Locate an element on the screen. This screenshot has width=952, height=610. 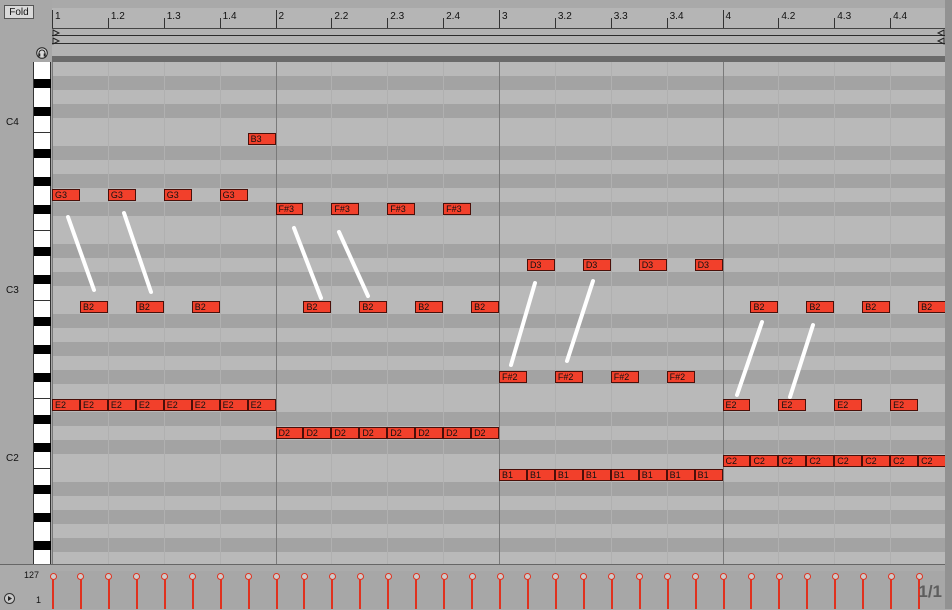
loop-start-marker-icon is located at coordinates (56, 33).